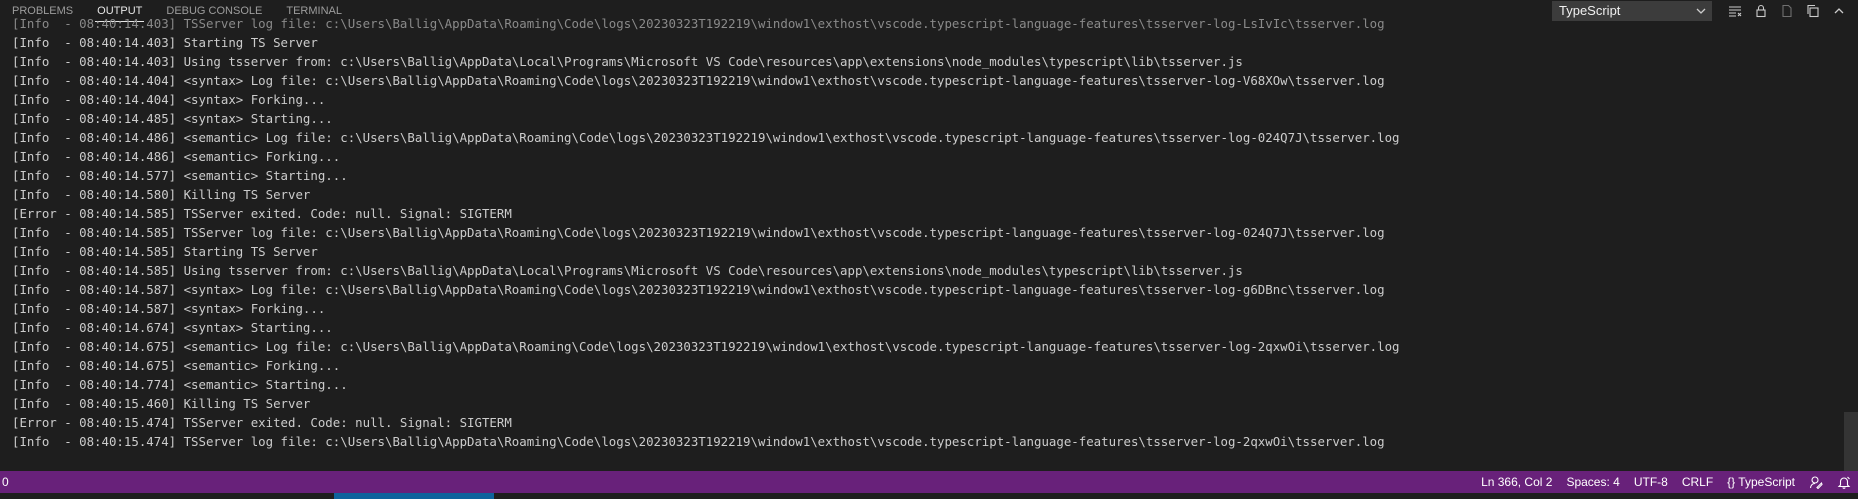 This screenshot has width=1858, height=499. What do you see at coordinates (161, 194) in the screenshot?
I see `output-line: [Info - 08:40:14.580] Killing TS Server` at bounding box center [161, 194].